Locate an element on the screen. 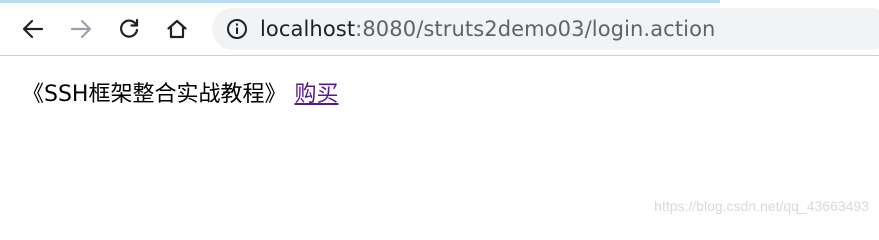  back-button is located at coordinates (33, 29).